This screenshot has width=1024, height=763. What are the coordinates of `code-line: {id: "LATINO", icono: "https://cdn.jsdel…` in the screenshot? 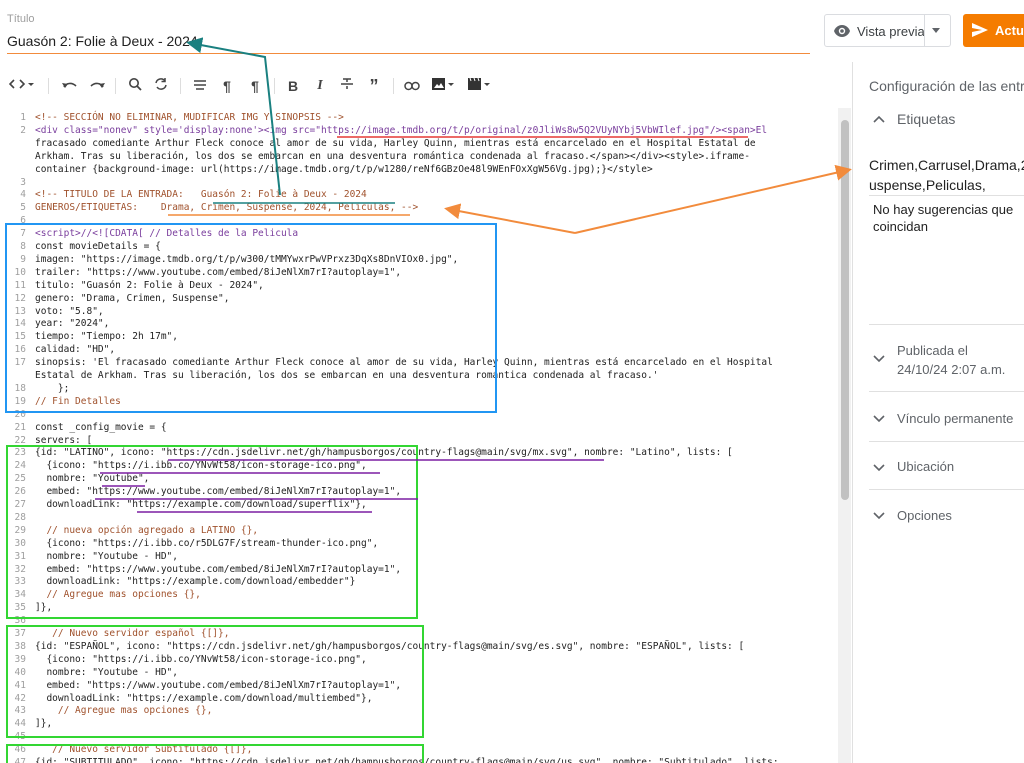 It's located at (384, 452).